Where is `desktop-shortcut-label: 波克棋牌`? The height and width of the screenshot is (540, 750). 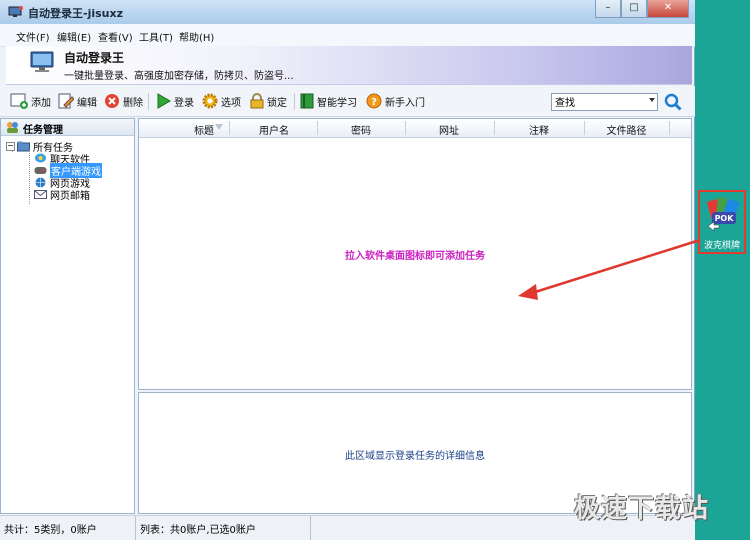 desktop-shortcut-label: 波克棋牌 is located at coordinates (721, 246).